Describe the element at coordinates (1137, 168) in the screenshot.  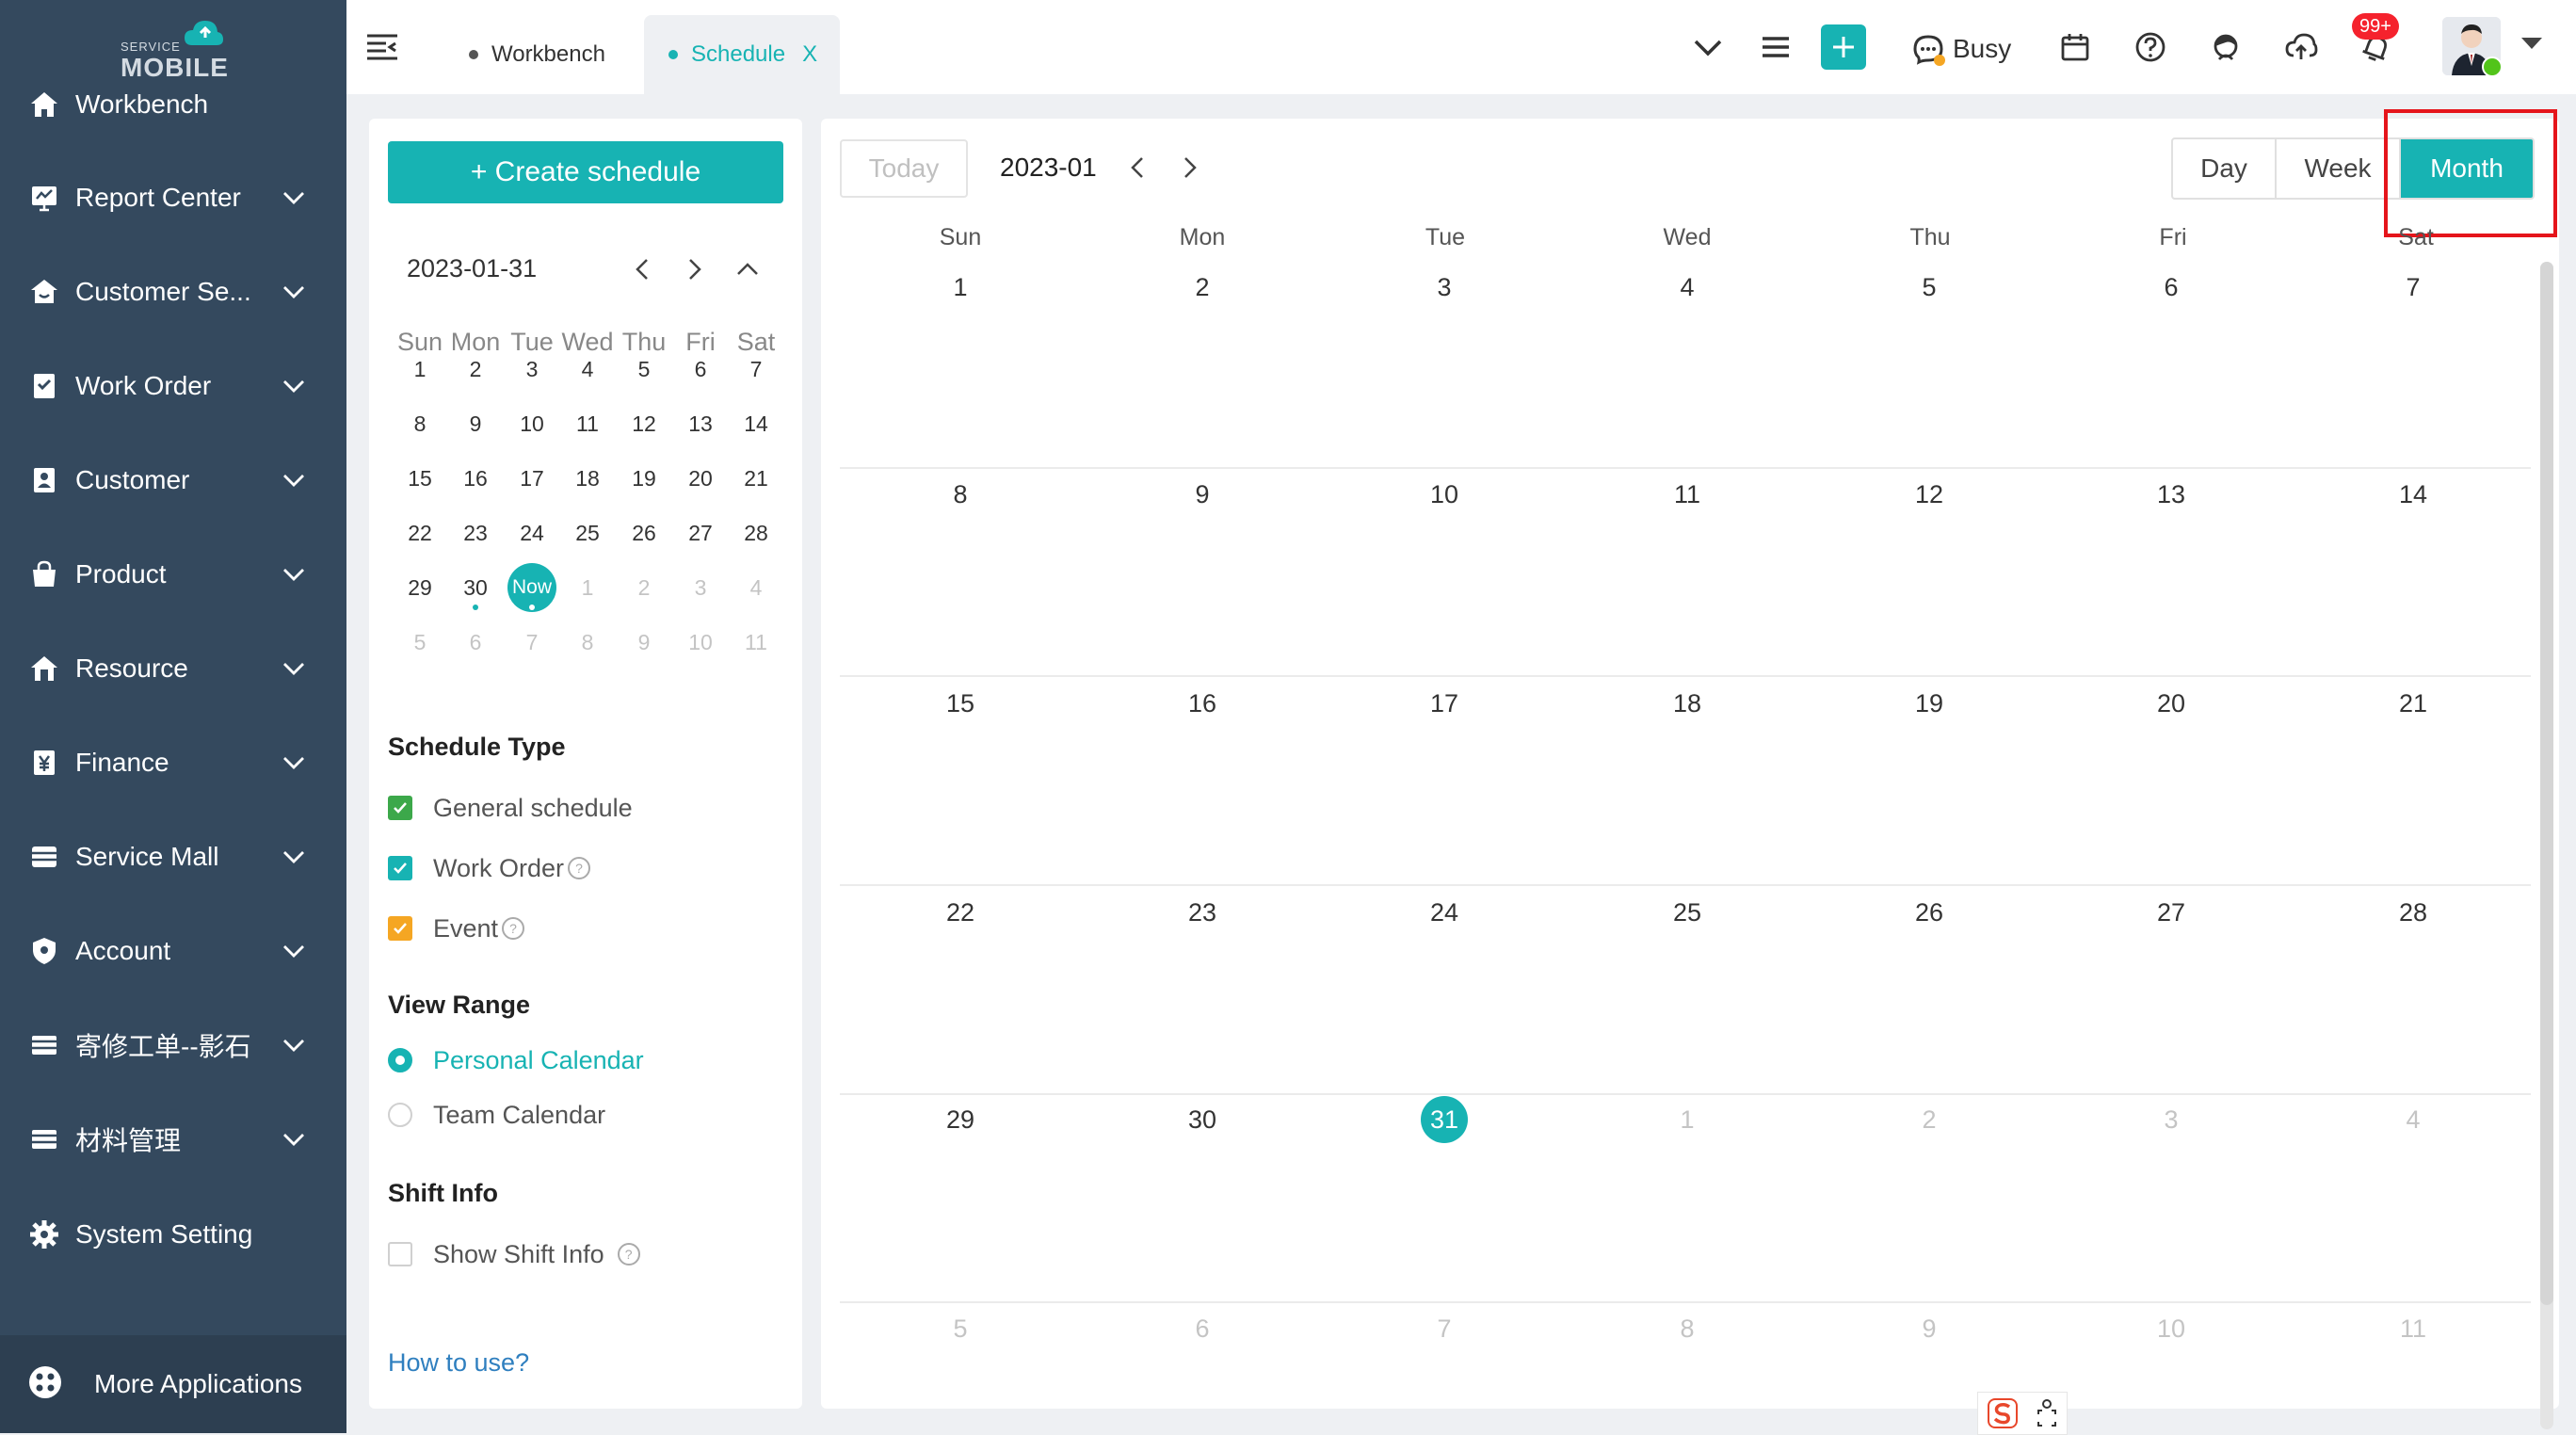
I see `previous-month-icon` at that location.